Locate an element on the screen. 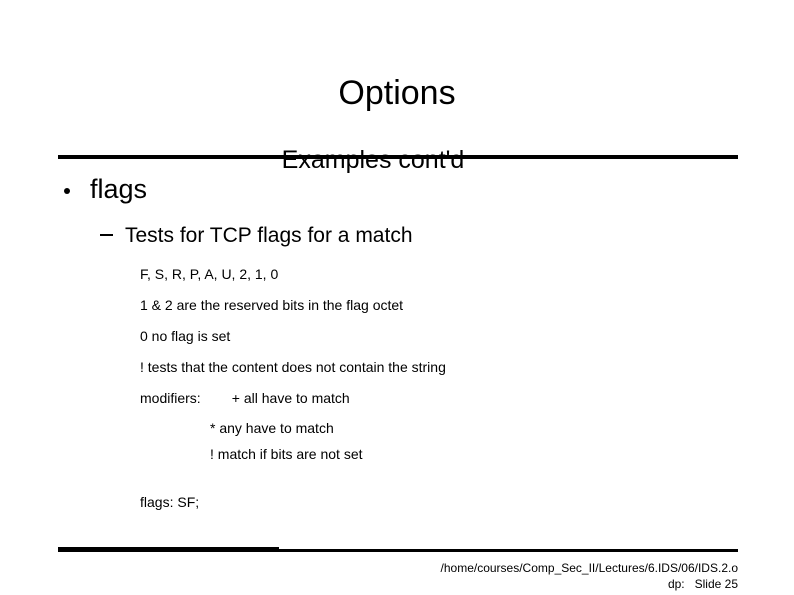 The width and height of the screenshot is (794, 595). bullet-level2-label: Tests for TCP flags for a match is located at coordinates (269, 235).